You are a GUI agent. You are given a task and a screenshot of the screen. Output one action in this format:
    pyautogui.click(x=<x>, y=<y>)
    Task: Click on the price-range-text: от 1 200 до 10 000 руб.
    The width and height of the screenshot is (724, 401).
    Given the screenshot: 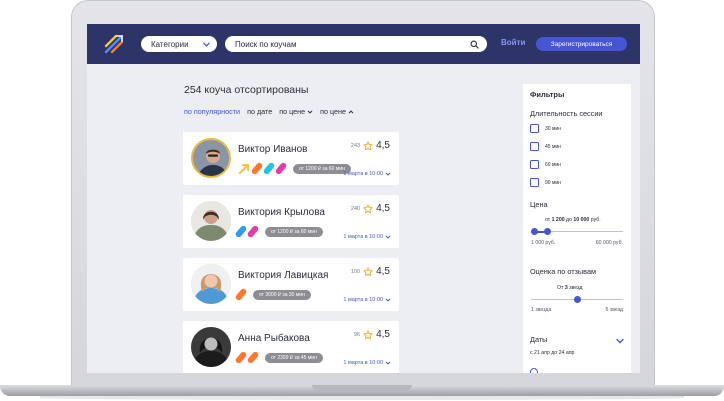 What is the action you would take?
    pyautogui.click(x=573, y=220)
    